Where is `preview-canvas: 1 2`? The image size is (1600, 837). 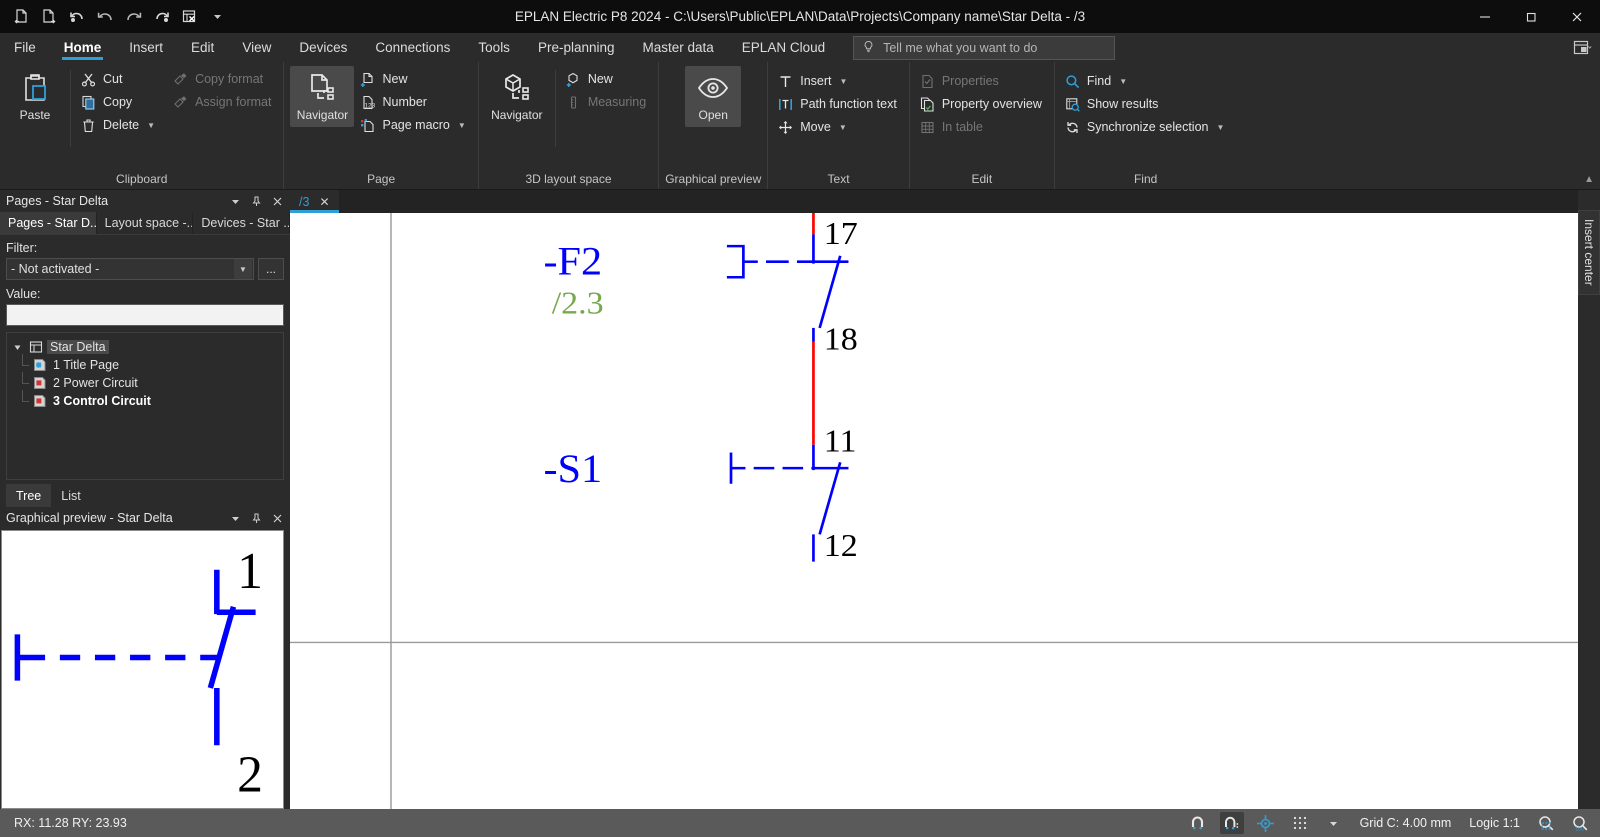
preview-canvas: 1 2 is located at coordinates (142, 669).